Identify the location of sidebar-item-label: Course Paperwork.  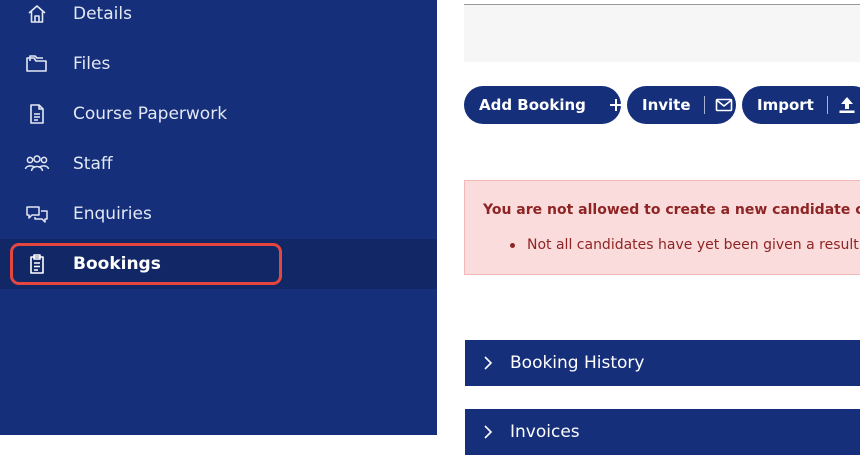
(150, 114).